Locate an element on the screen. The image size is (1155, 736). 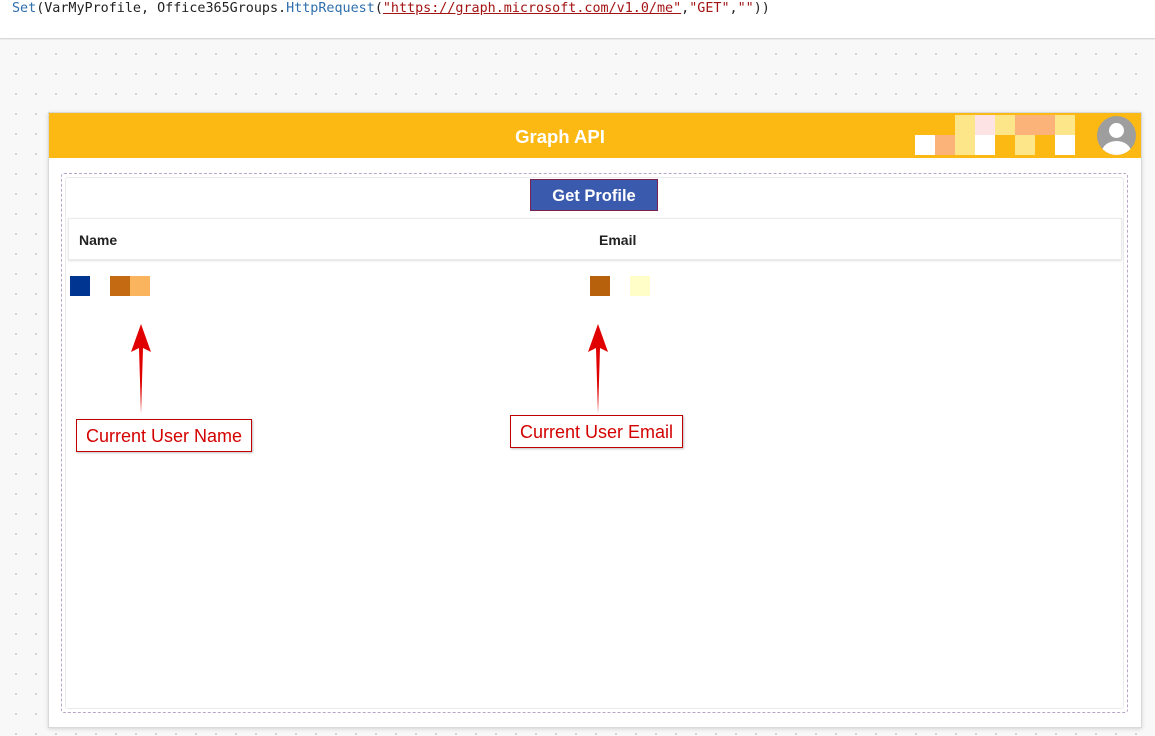
annotation-current-user-email: Current User Email is located at coordinates (597, 431).